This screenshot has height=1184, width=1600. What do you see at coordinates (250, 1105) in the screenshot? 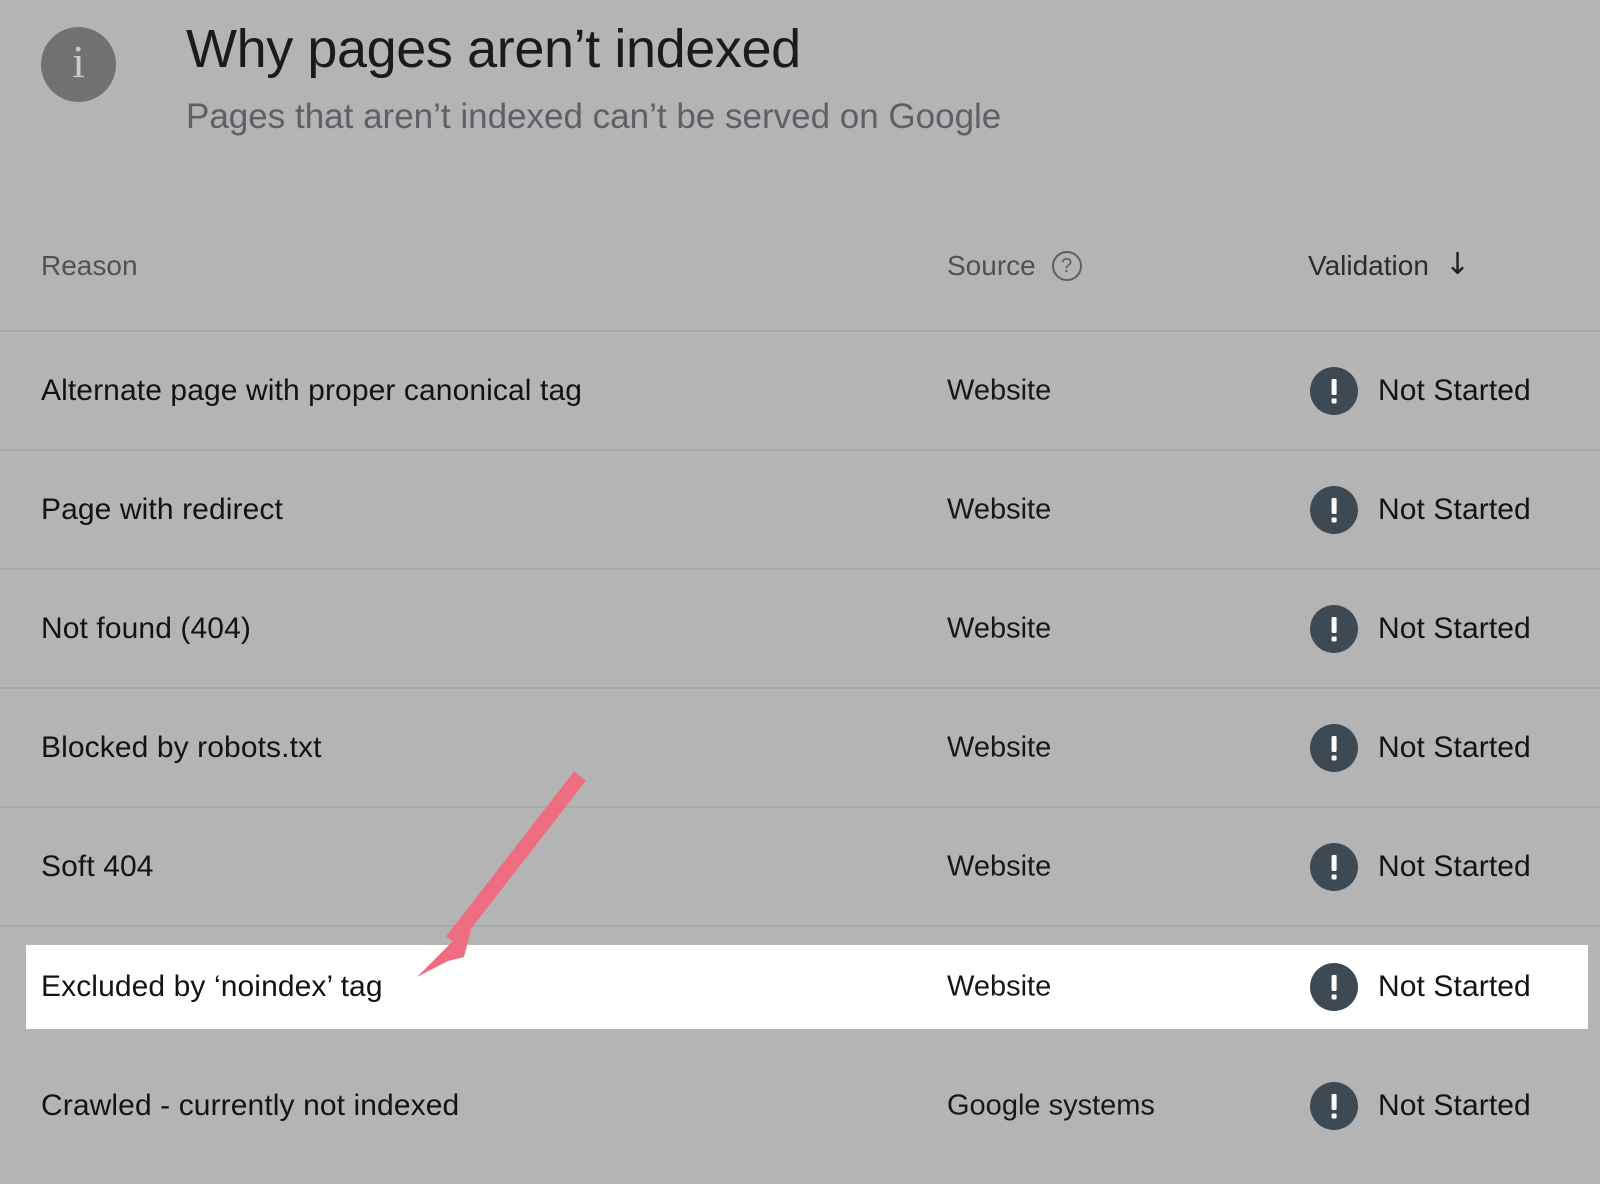
I see `cell-reason: Crawled - currently not indexed` at bounding box center [250, 1105].